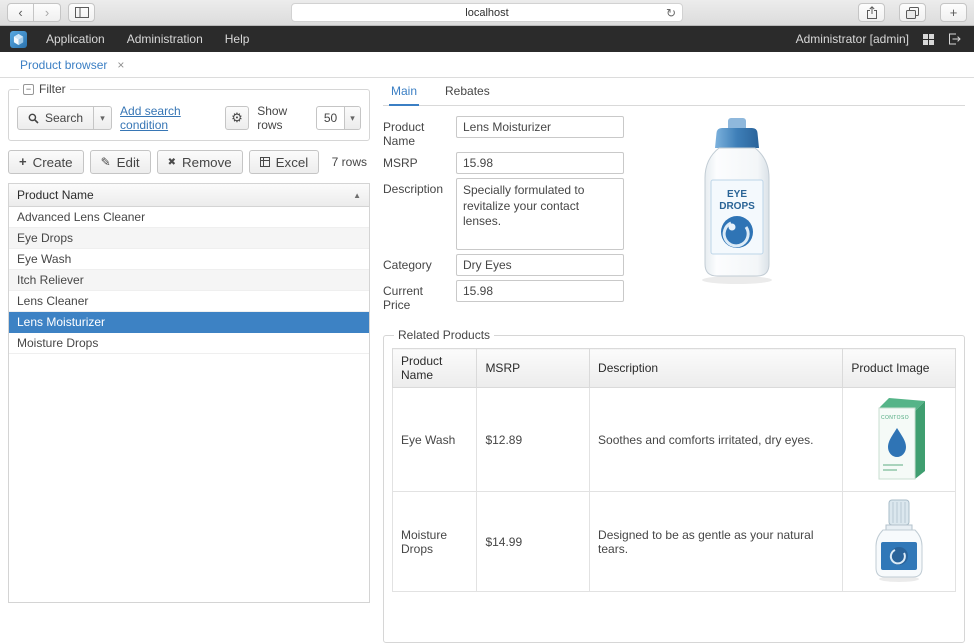 The image size is (974, 643). What do you see at coordinates (18, 39) in the screenshot?
I see `app-logo-icon` at bounding box center [18, 39].